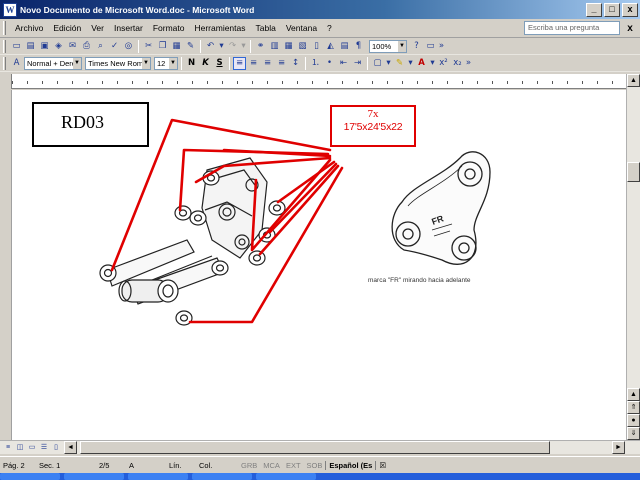  I want to click on subscript-icon: x₂, so click(457, 63).